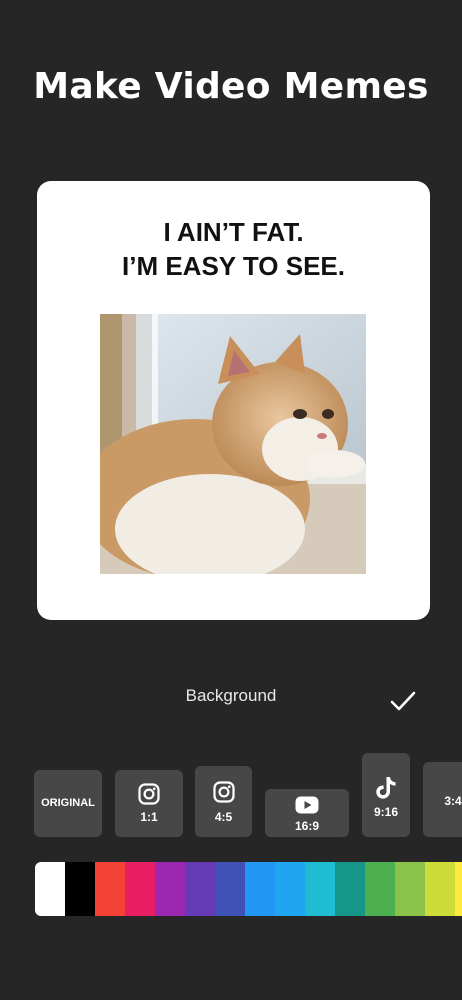 Image resolution: width=462 pixels, height=1000 pixels. I want to click on caption-line-2: I’M EASY TO SEE., so click(233, 266).